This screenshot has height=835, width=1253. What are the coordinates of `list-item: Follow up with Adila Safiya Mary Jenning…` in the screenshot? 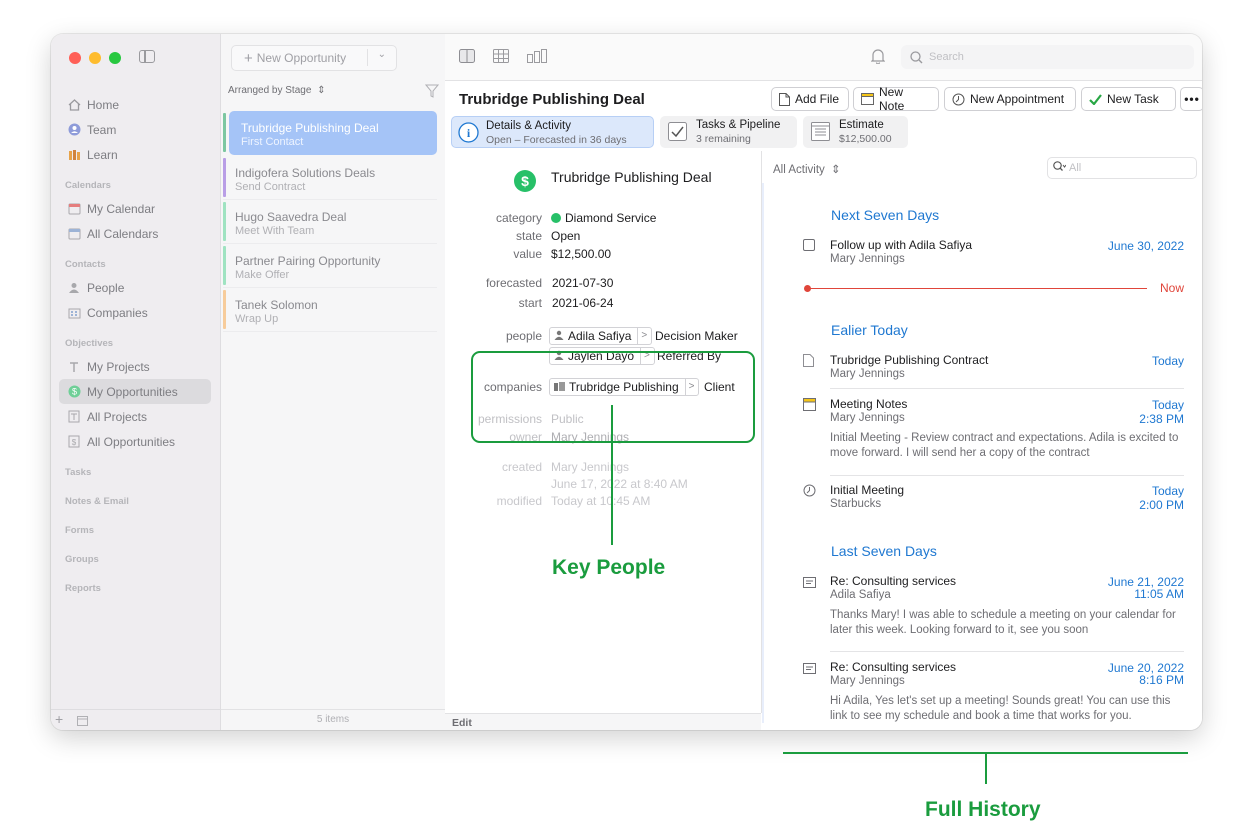 It's located at (993, 251).